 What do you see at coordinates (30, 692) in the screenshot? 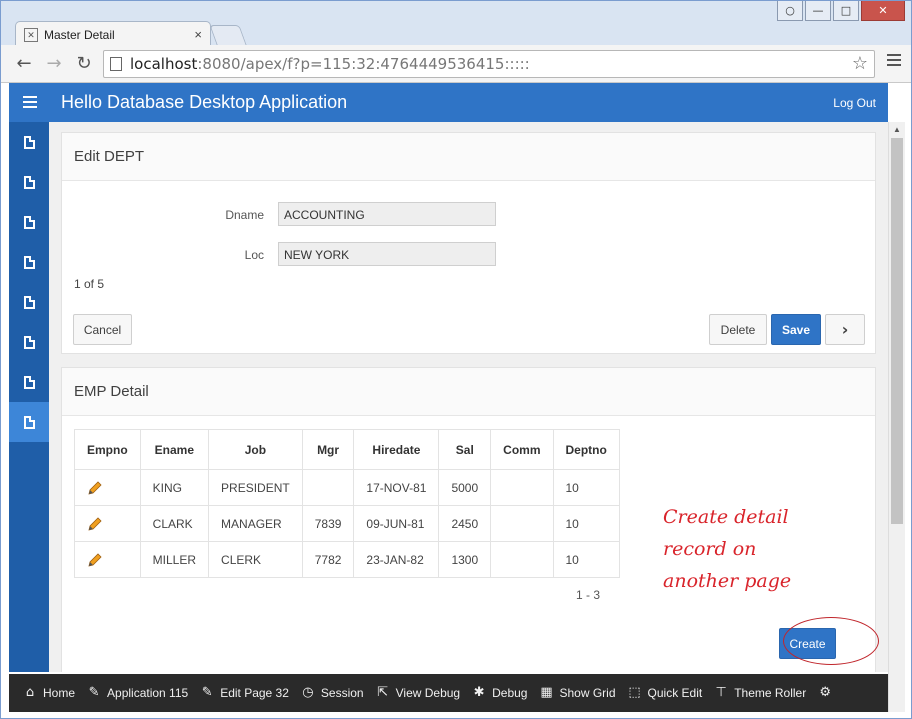
I see `home-icon: ⌂` at bounding box center [30, 692].